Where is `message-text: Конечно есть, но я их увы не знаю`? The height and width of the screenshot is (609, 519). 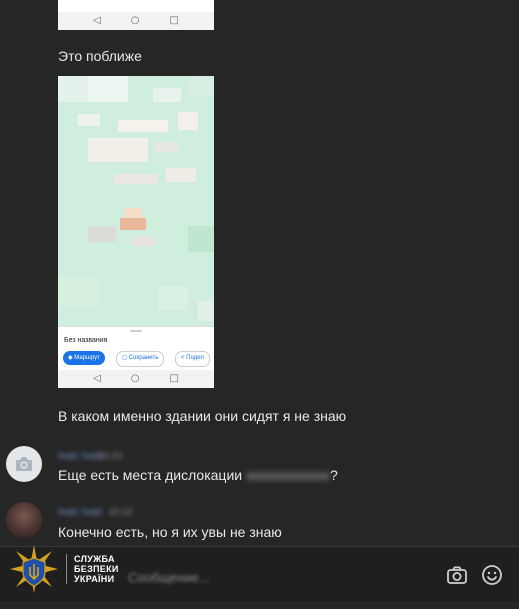
message-text: Конечно есть, но я их увы не знаю is located at coordinates (170, 532).